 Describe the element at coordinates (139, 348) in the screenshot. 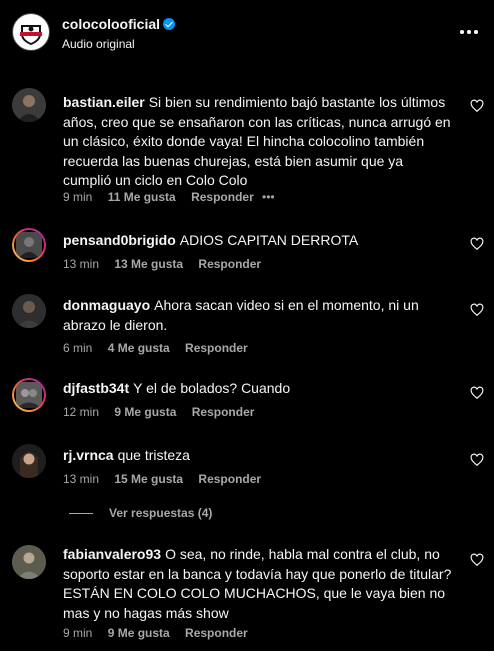

I see `comment-likes: 4 Me gusta` at that location.